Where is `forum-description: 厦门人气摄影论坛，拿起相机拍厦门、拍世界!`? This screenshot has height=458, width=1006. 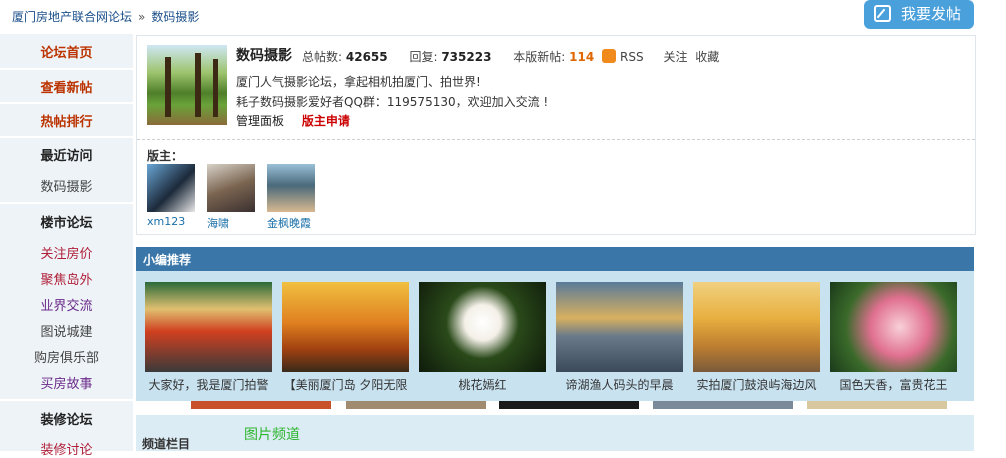 forum-description: 厦门人气摄影论坛，拿起相机拍厦门、拍世界! is located at coordinates (358, 82).